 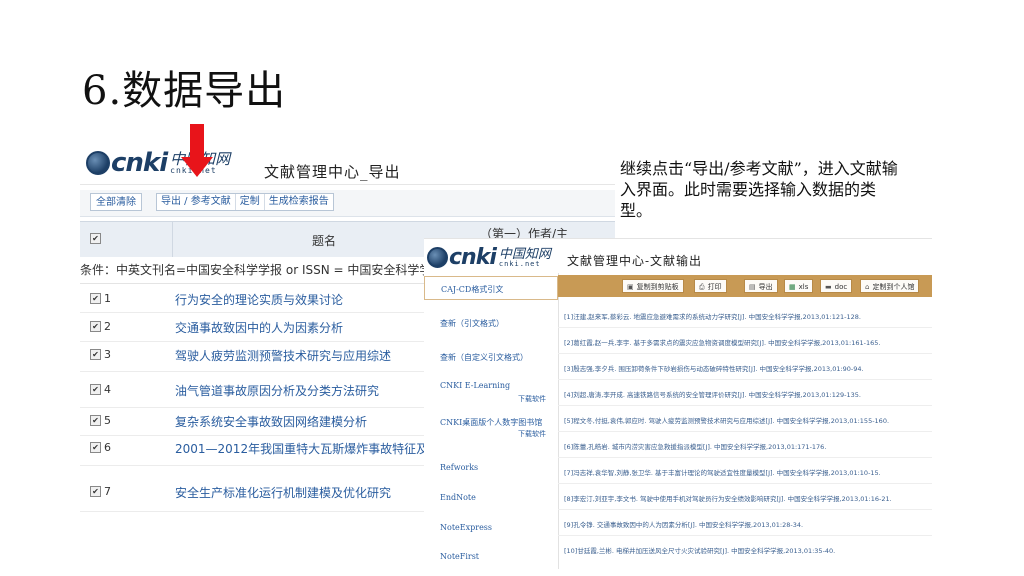 I want to click on output-toolbar: ▣ 复制到剪贴板 ⎙ 打印 ▤ 导出 ▦ xls ▬ doc ⌂ 定制到个人馆, so click(x=745, y=286).